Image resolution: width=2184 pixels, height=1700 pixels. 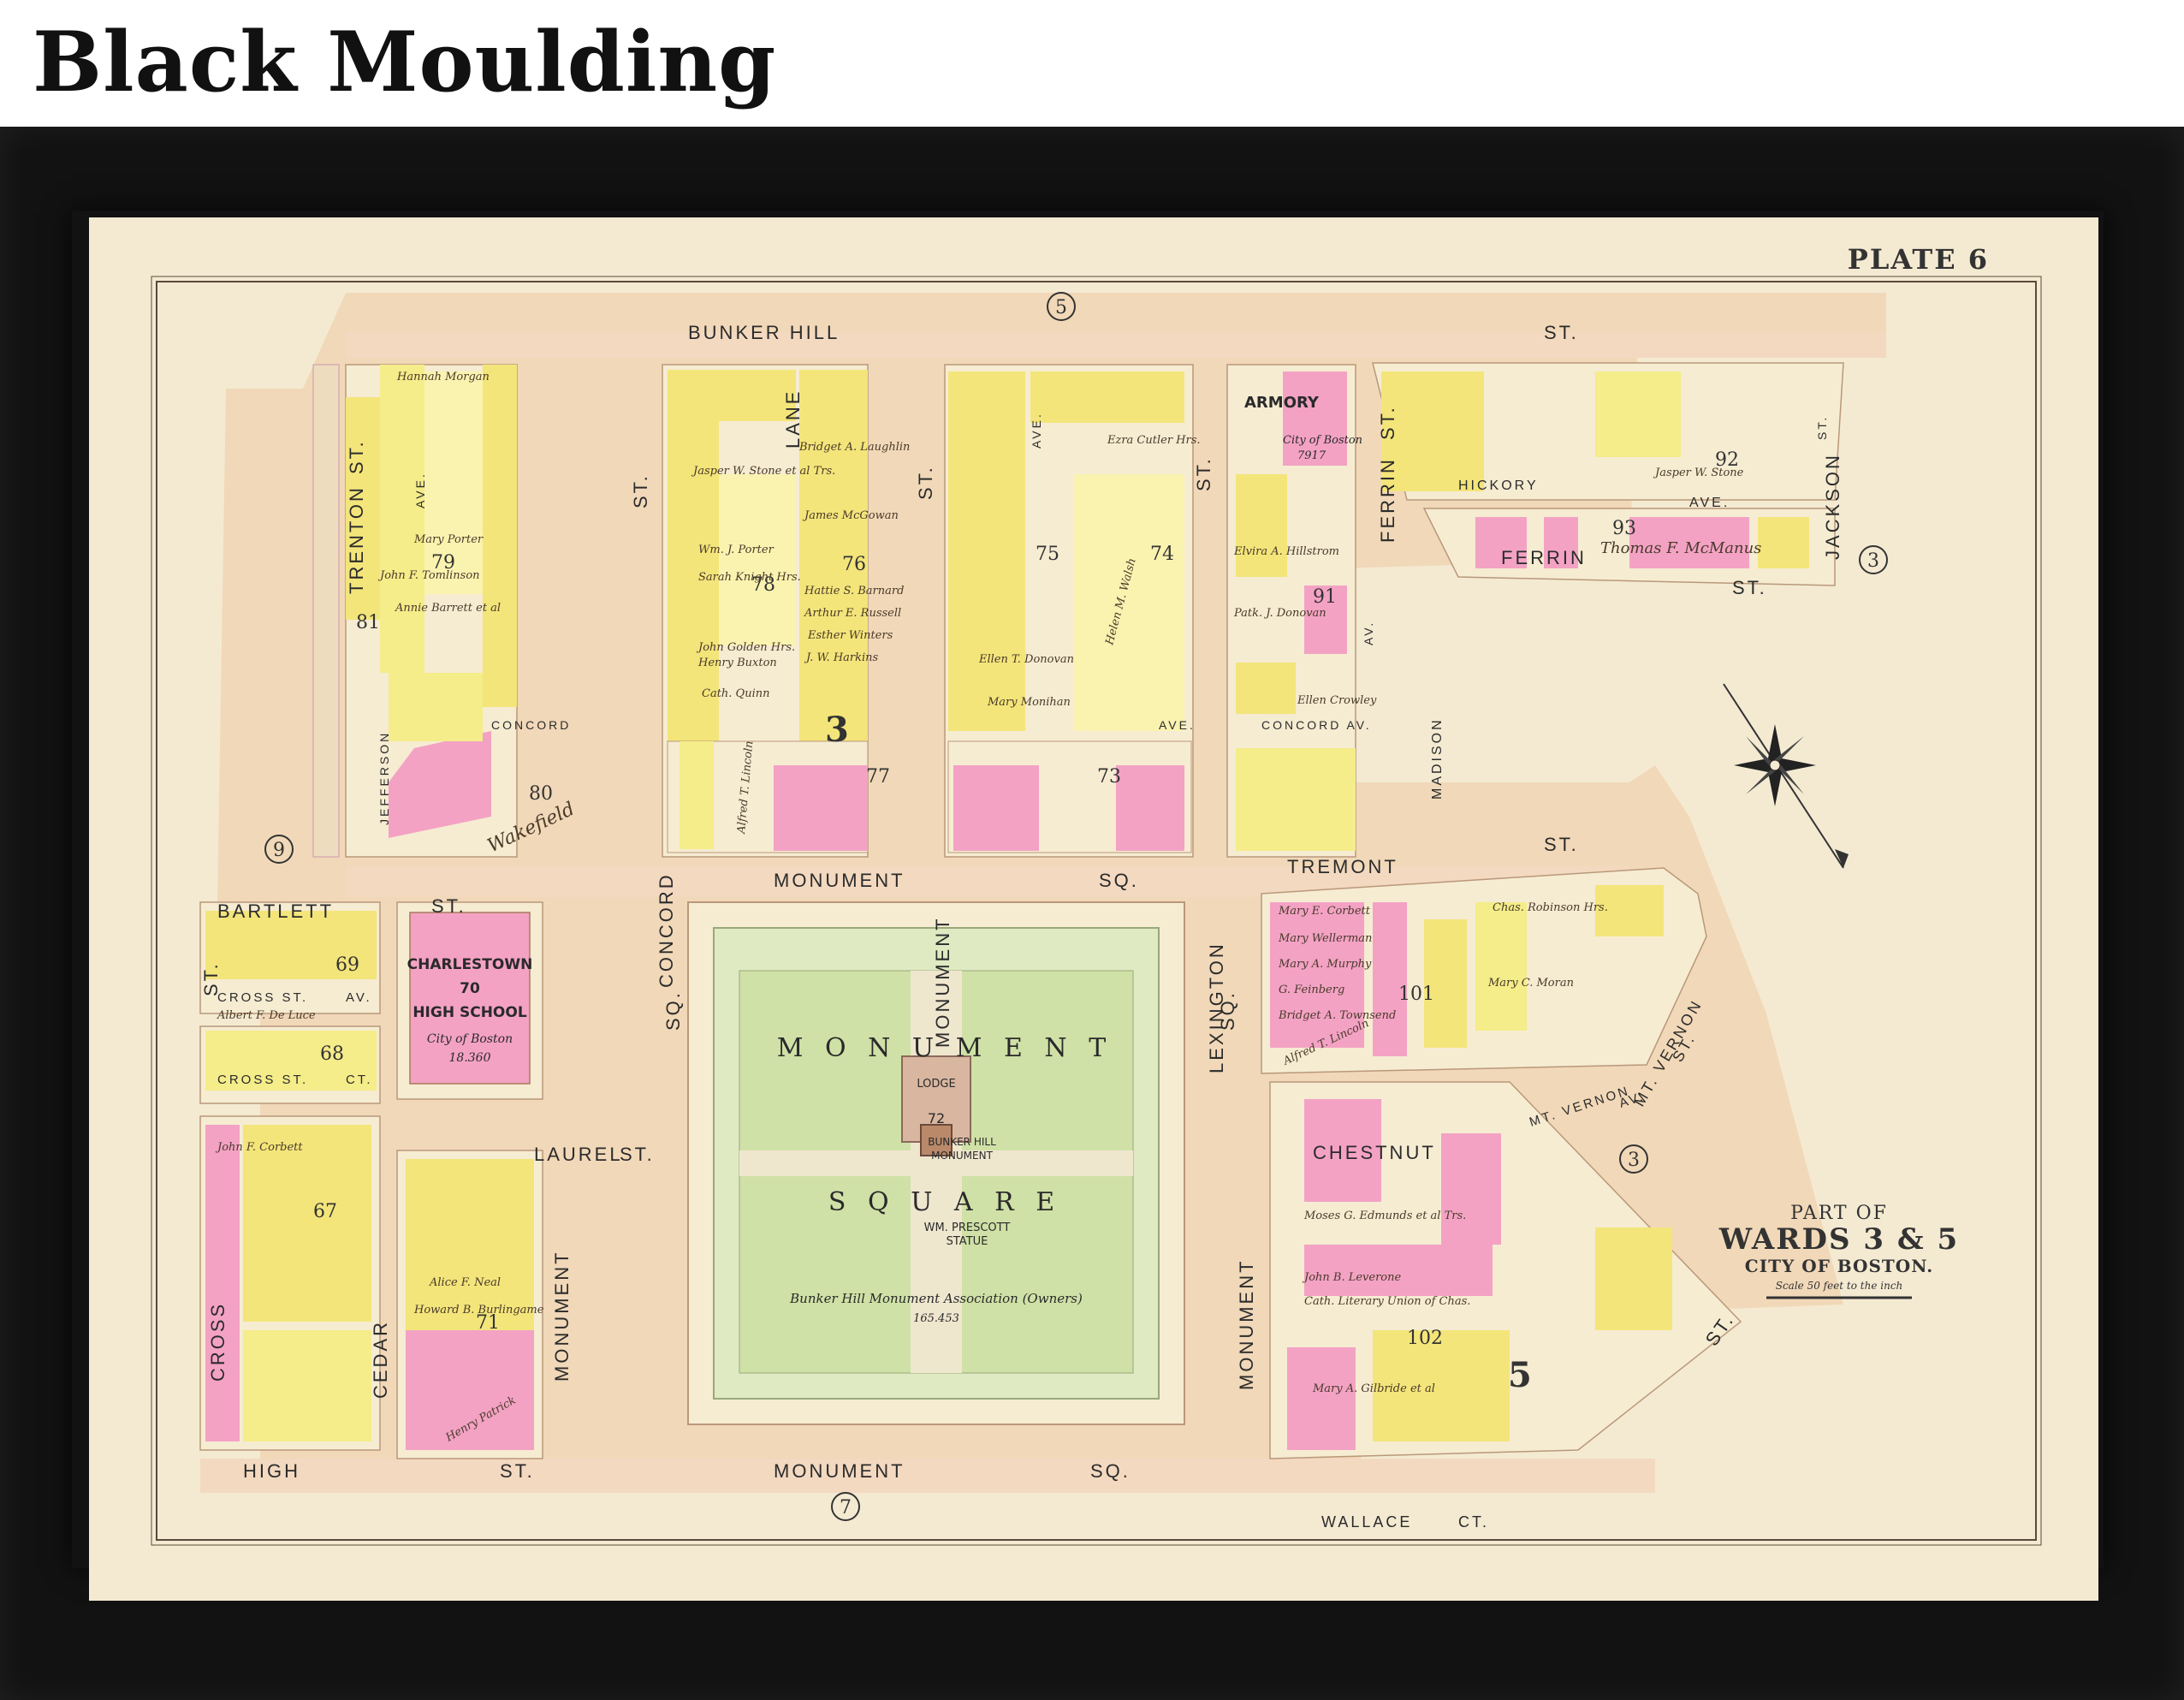 What do you see at coordinates (1681, 548) in the screenshot?
I see `owner-name: Thomas F. McManus` at bounding box center [1681, 548].